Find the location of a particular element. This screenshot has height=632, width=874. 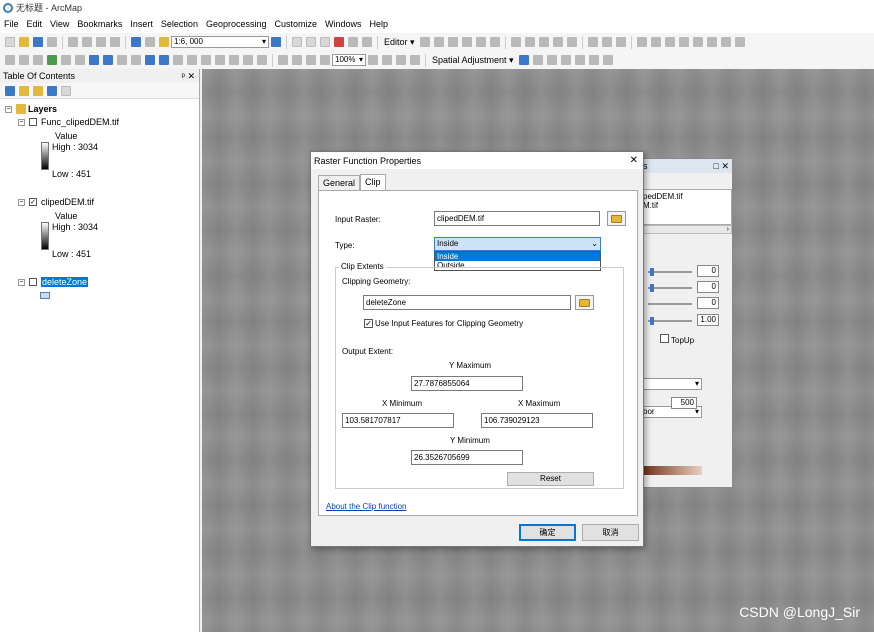

menu-insert: Insert is located at coordinates (141, 24).